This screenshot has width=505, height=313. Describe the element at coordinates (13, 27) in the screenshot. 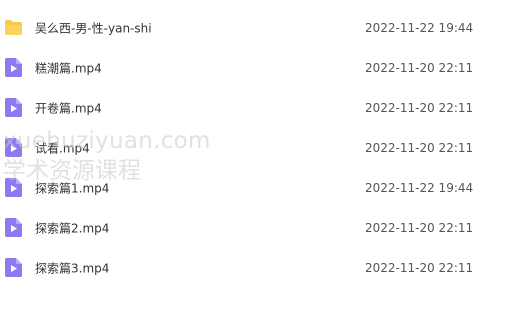

I see `folder-icon` at that location.